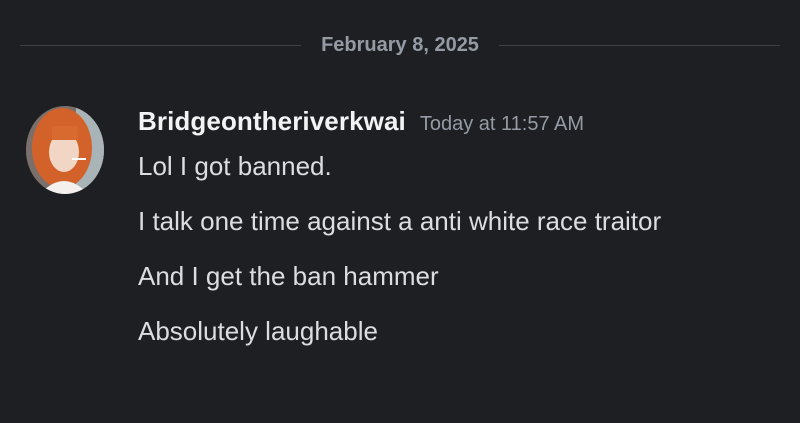 The image size is (800, 423). I want to click on divider-line-left, so click(161, 45).